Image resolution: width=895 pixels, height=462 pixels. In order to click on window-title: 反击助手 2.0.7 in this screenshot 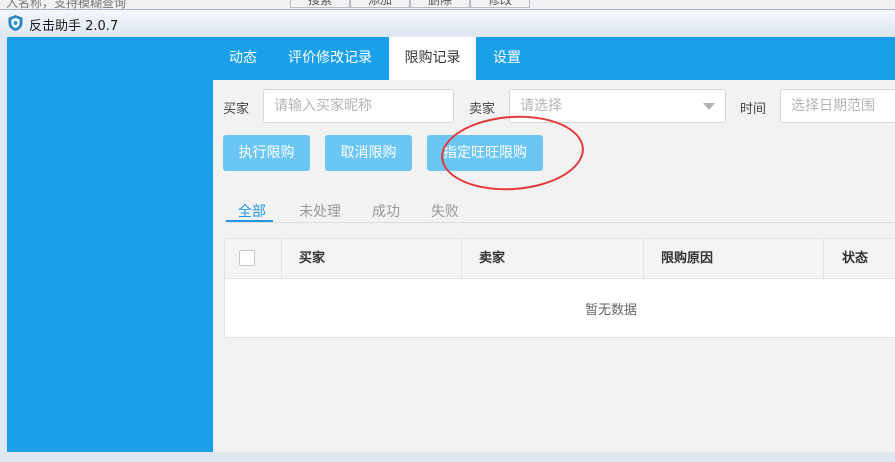, I will do `click(74, 26)`.